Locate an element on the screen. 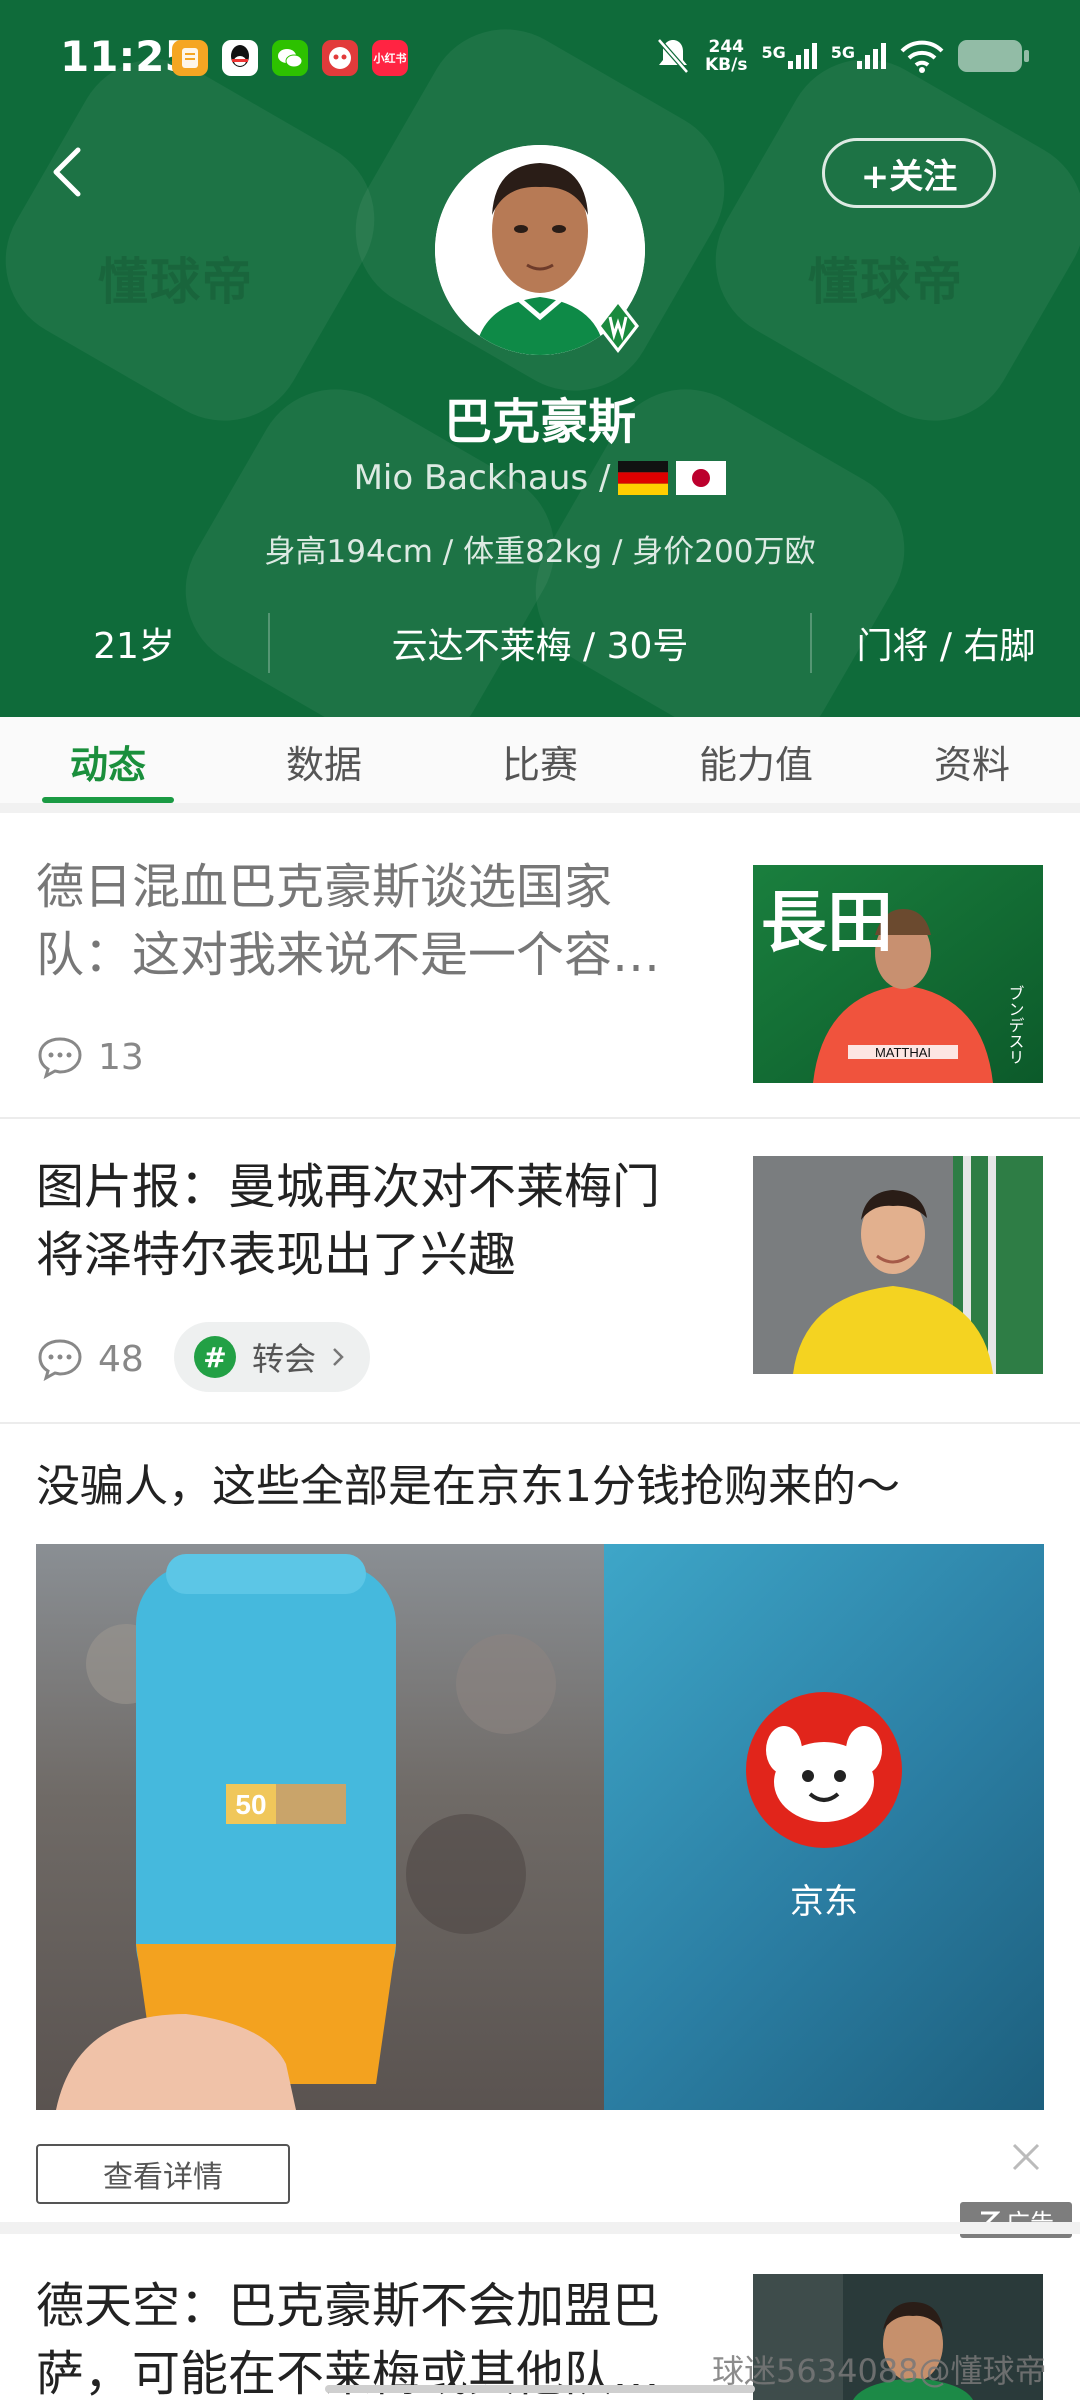 The width and height of the screenshot is (1080, 2400). player-name: 巴克豪斯 is located at coordinates (539, 422).